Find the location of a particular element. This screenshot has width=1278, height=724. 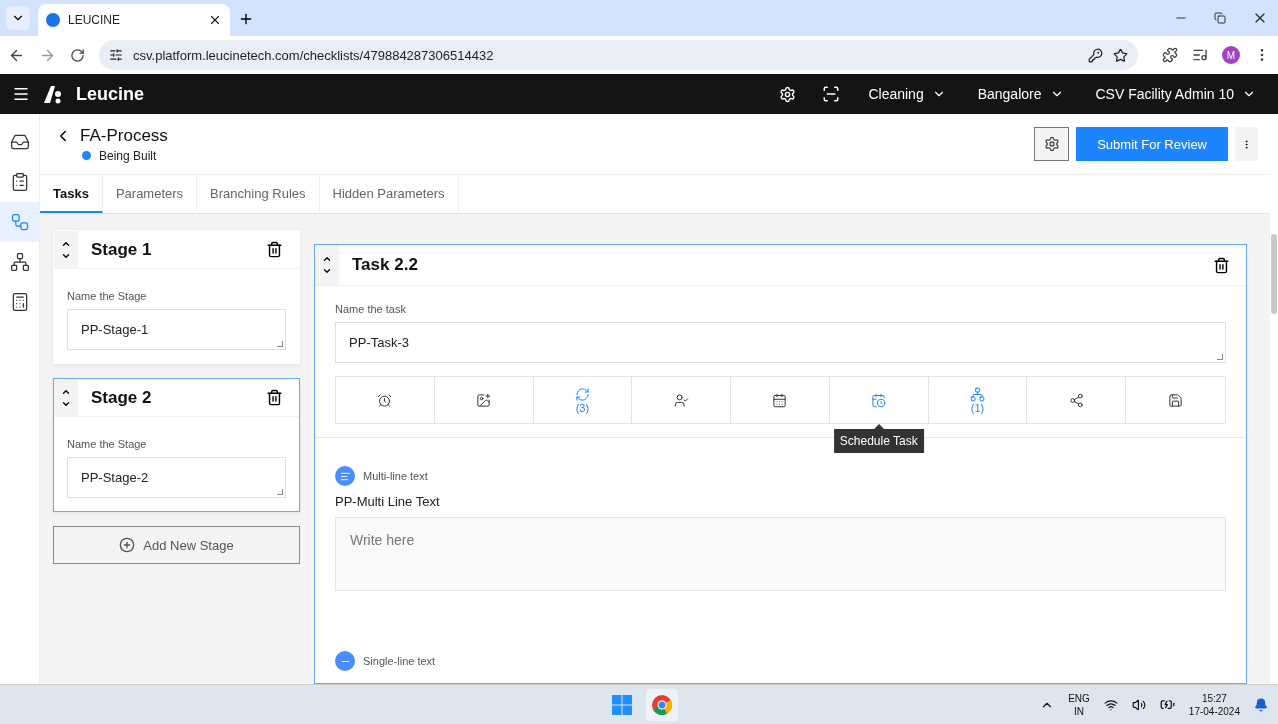

media-icon is located at coordinates (1200, 55).